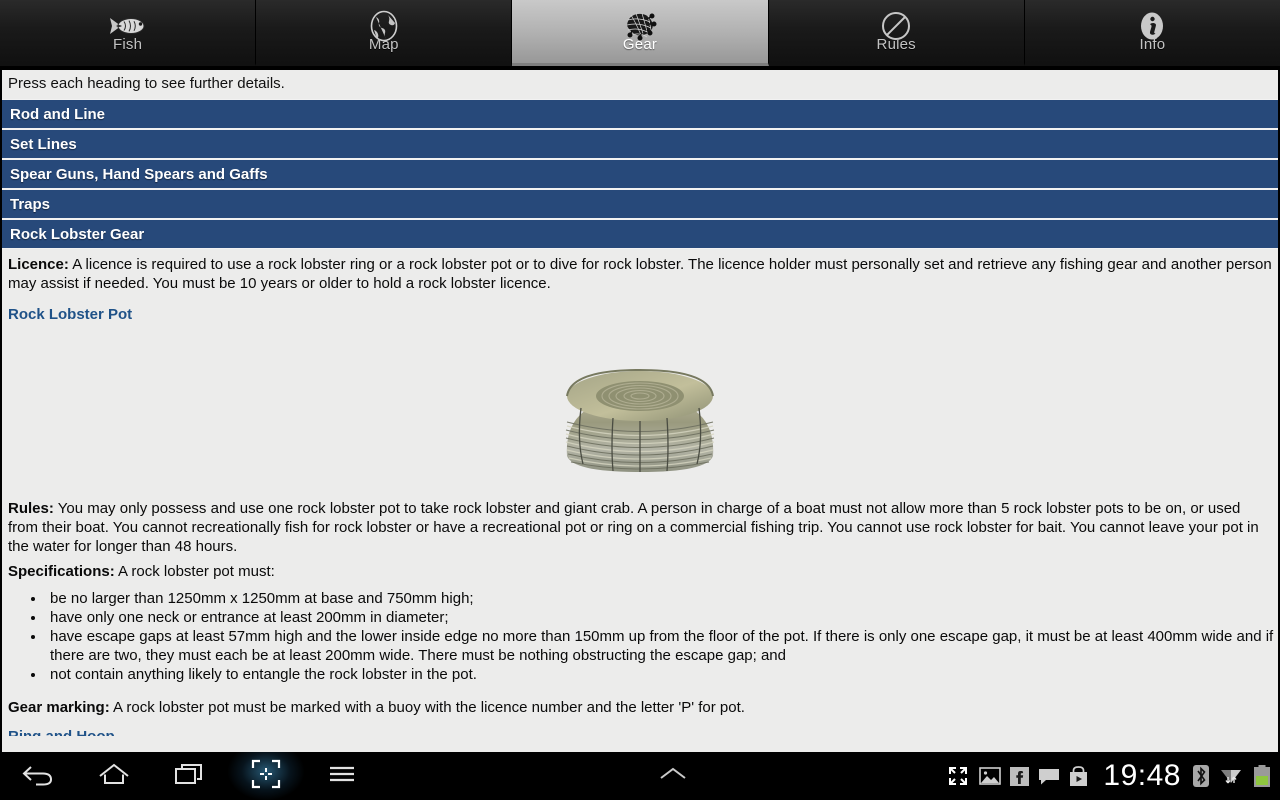  I want to click on play-store-icon, so click(1078, 776).